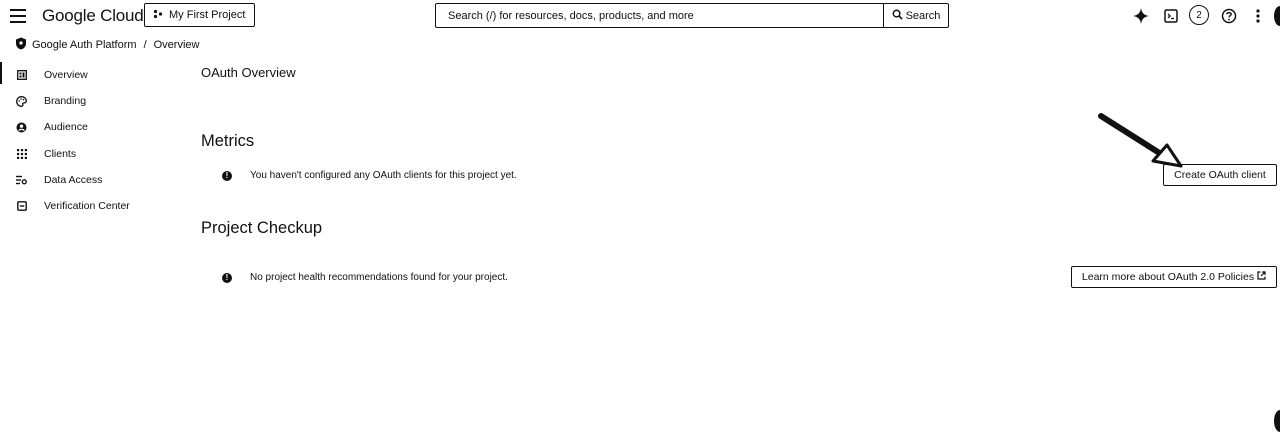 Image resolution: width=1280 pixels, height=443 pixels. Describe the element at coordinates (1261, 277) in the screenshot. I see `external-link-icon` at that location.